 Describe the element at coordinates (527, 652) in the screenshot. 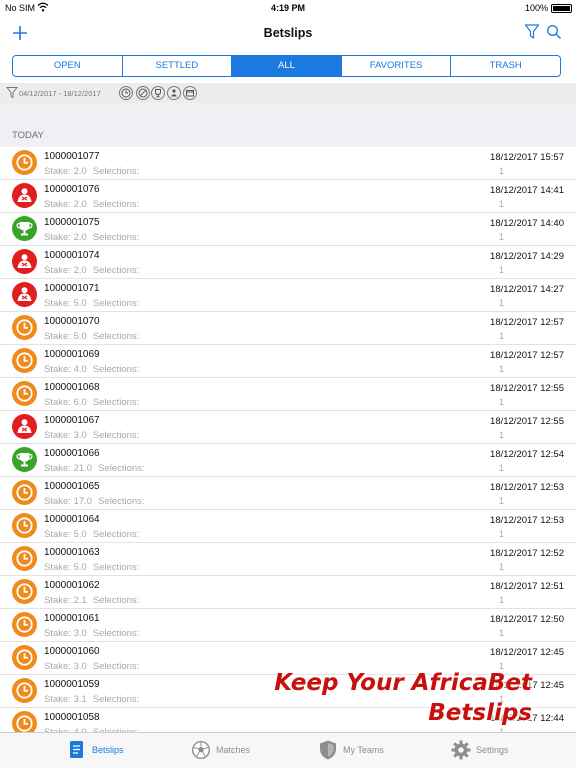

I see `betslip-date: 18/12/2017 12:45` at that location.